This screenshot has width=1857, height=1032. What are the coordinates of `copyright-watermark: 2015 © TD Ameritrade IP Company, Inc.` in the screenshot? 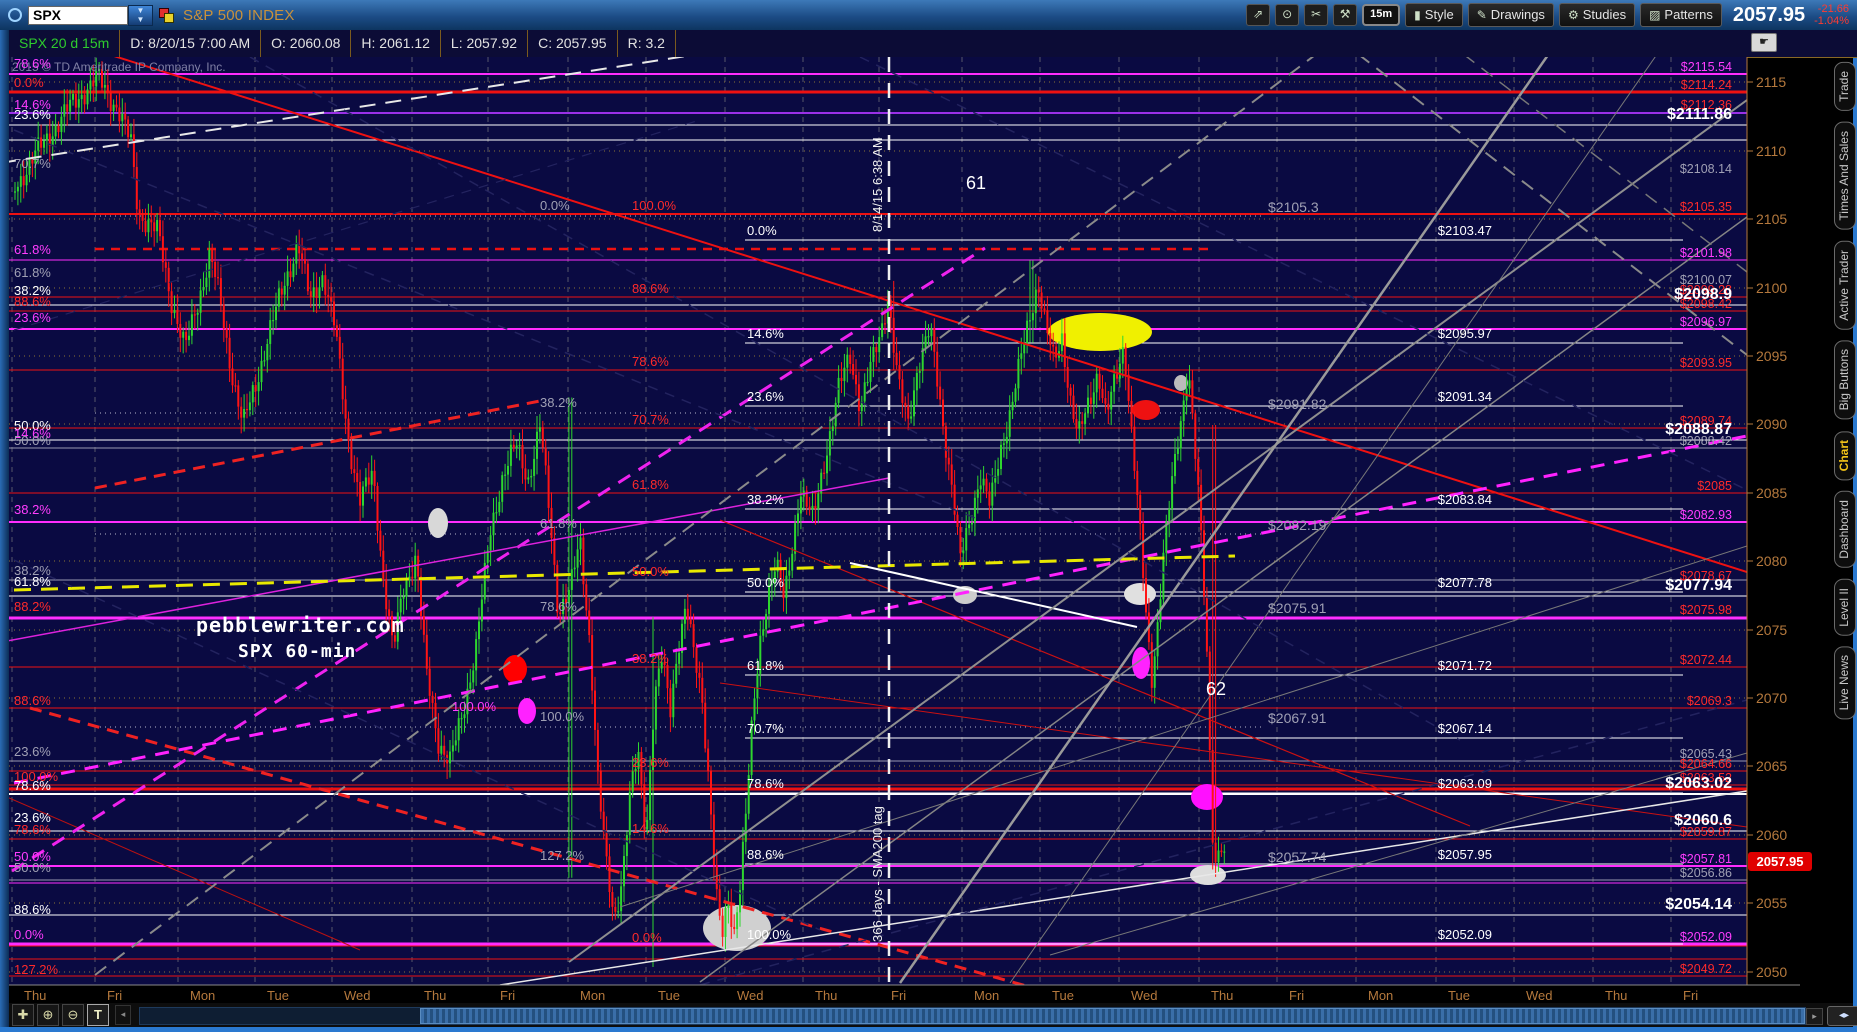 It's located at (119, 67).